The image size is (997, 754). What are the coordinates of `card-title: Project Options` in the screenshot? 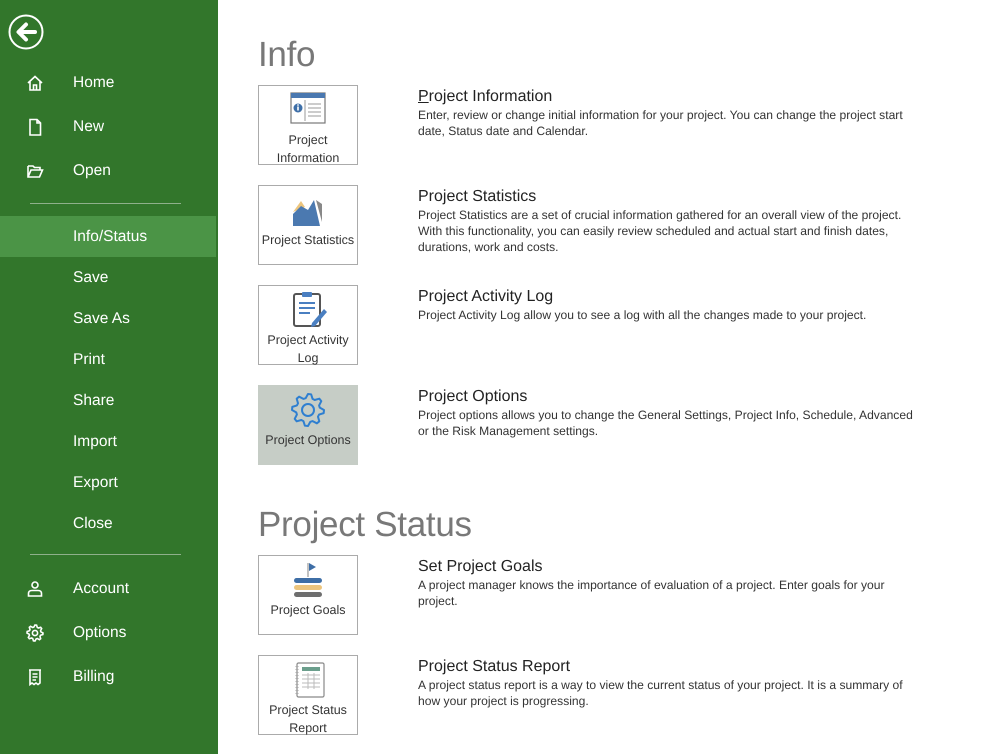 It's located at (473, 397).